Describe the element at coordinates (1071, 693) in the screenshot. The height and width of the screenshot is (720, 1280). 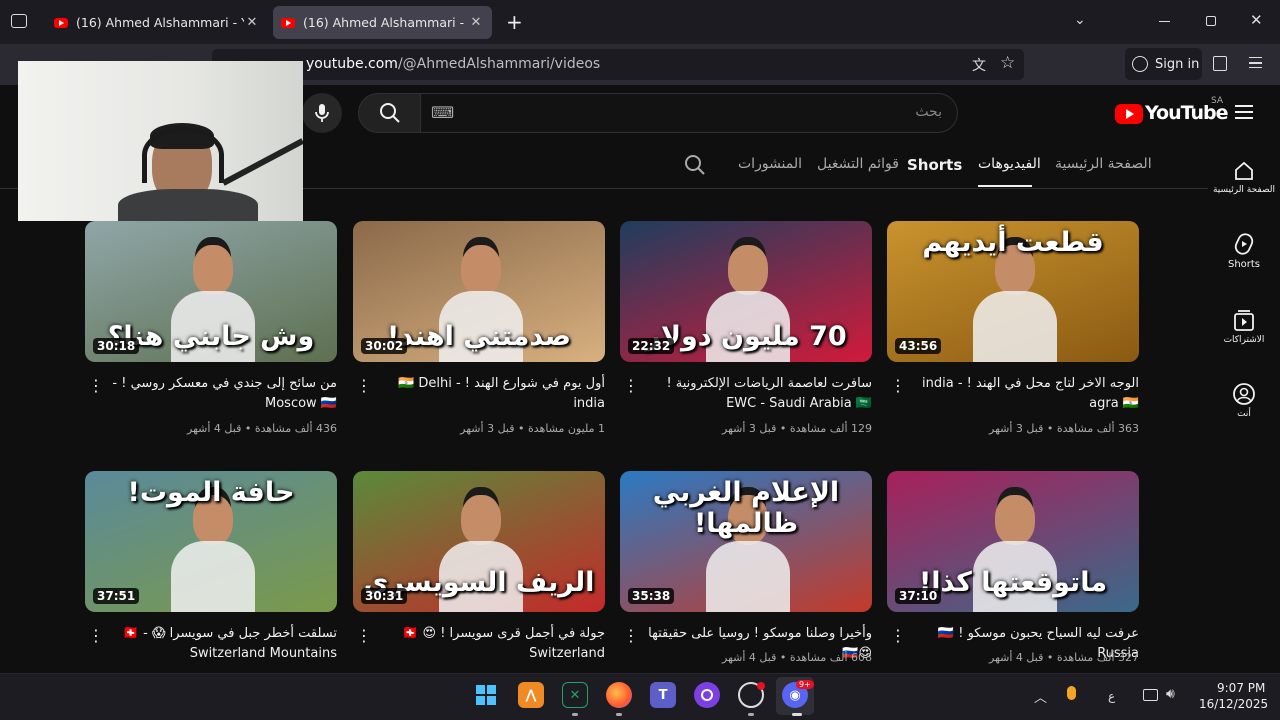
I see `tray-microphone-icon` at that location.